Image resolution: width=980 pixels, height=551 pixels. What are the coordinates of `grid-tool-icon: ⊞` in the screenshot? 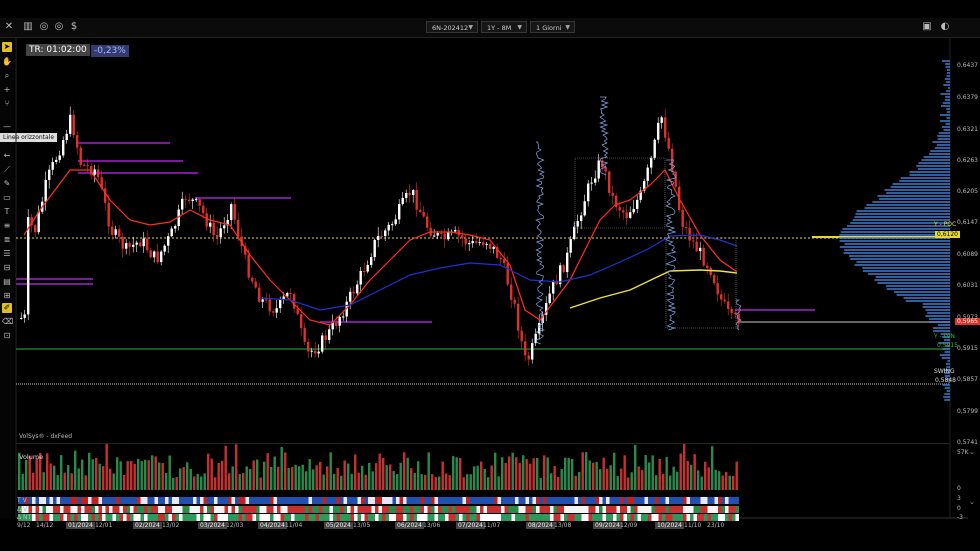 It's located at (7, 296).